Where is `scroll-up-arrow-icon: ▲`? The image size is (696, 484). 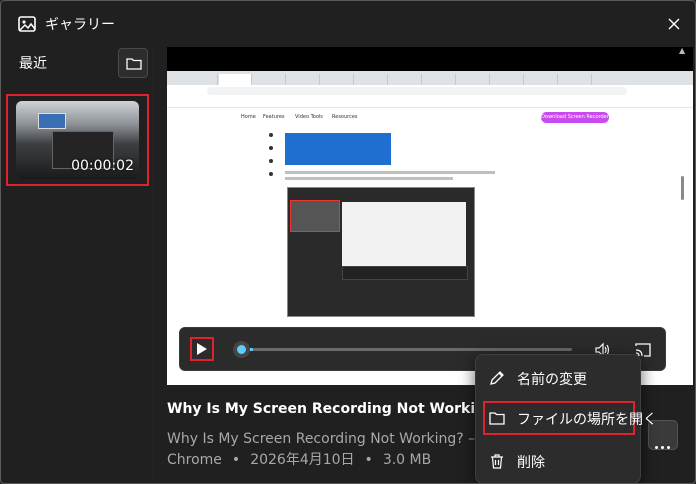 scroll-up-arrow-icon: ▲ is located at coordinates (682, 50).